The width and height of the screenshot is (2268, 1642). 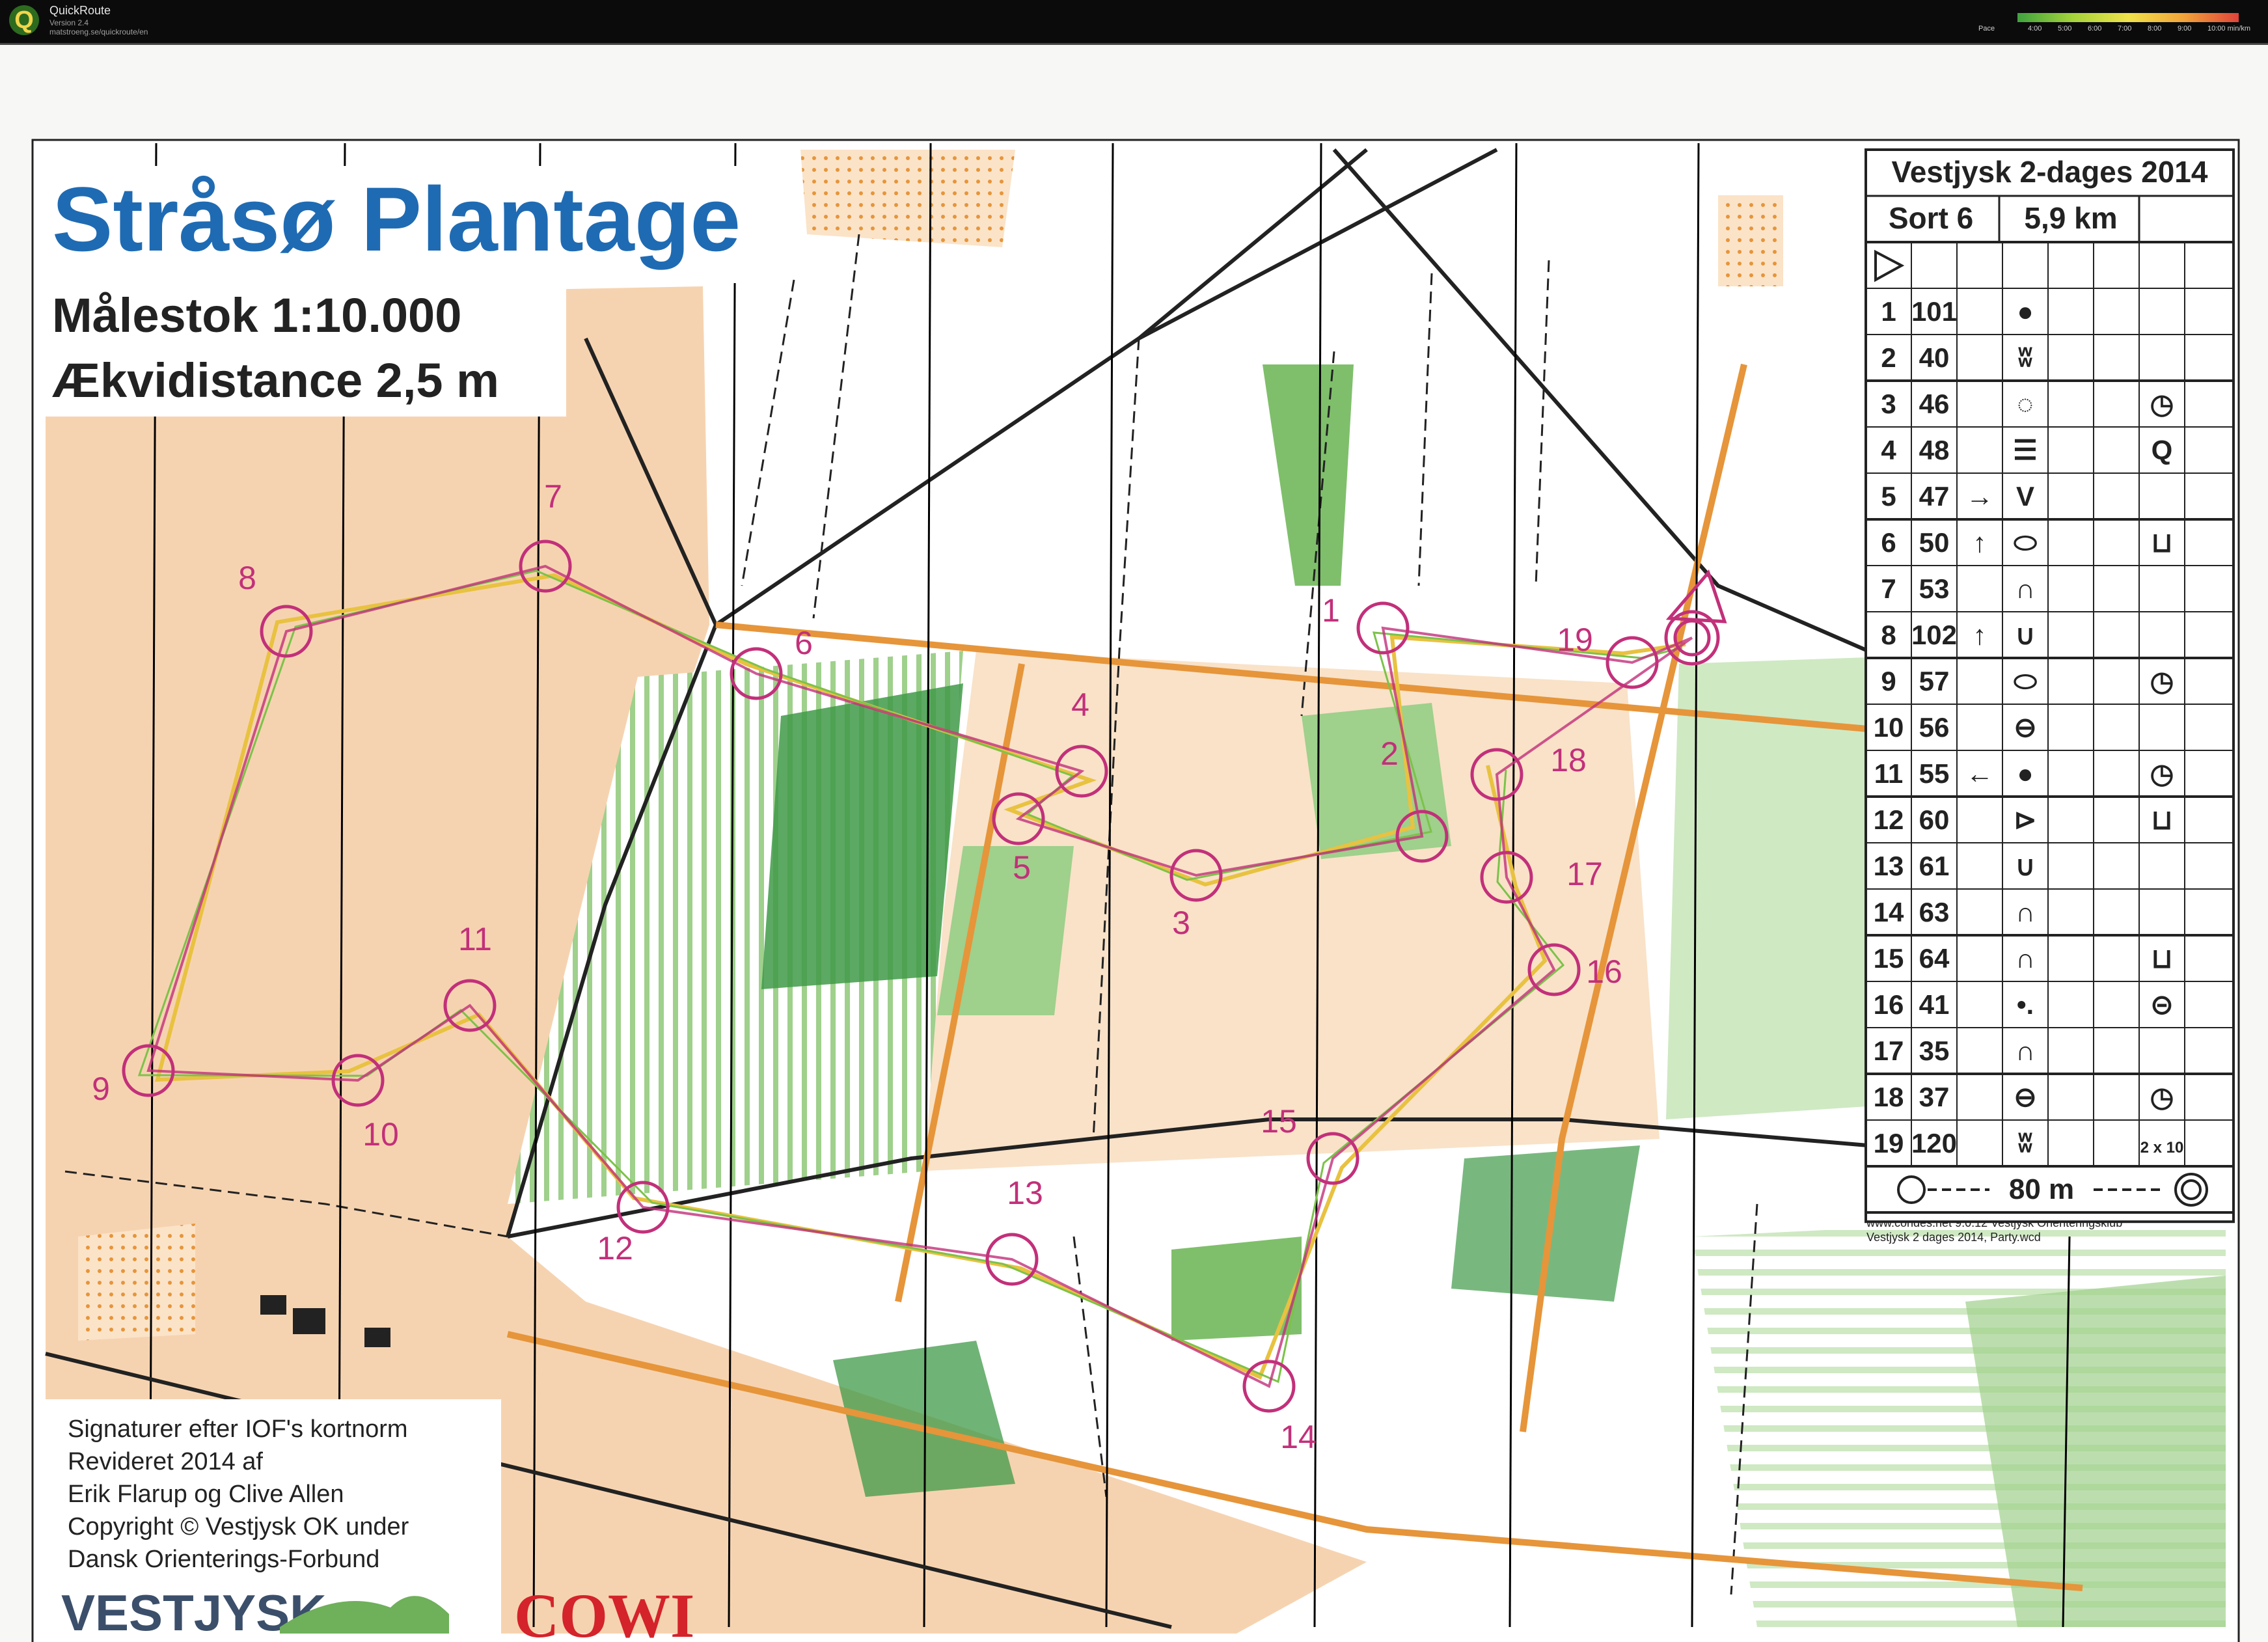 What do you see at coordinates (2125, 29) in the screenshot?
I see `pace-tick: 7:00` at bounding box center [2125, 29].